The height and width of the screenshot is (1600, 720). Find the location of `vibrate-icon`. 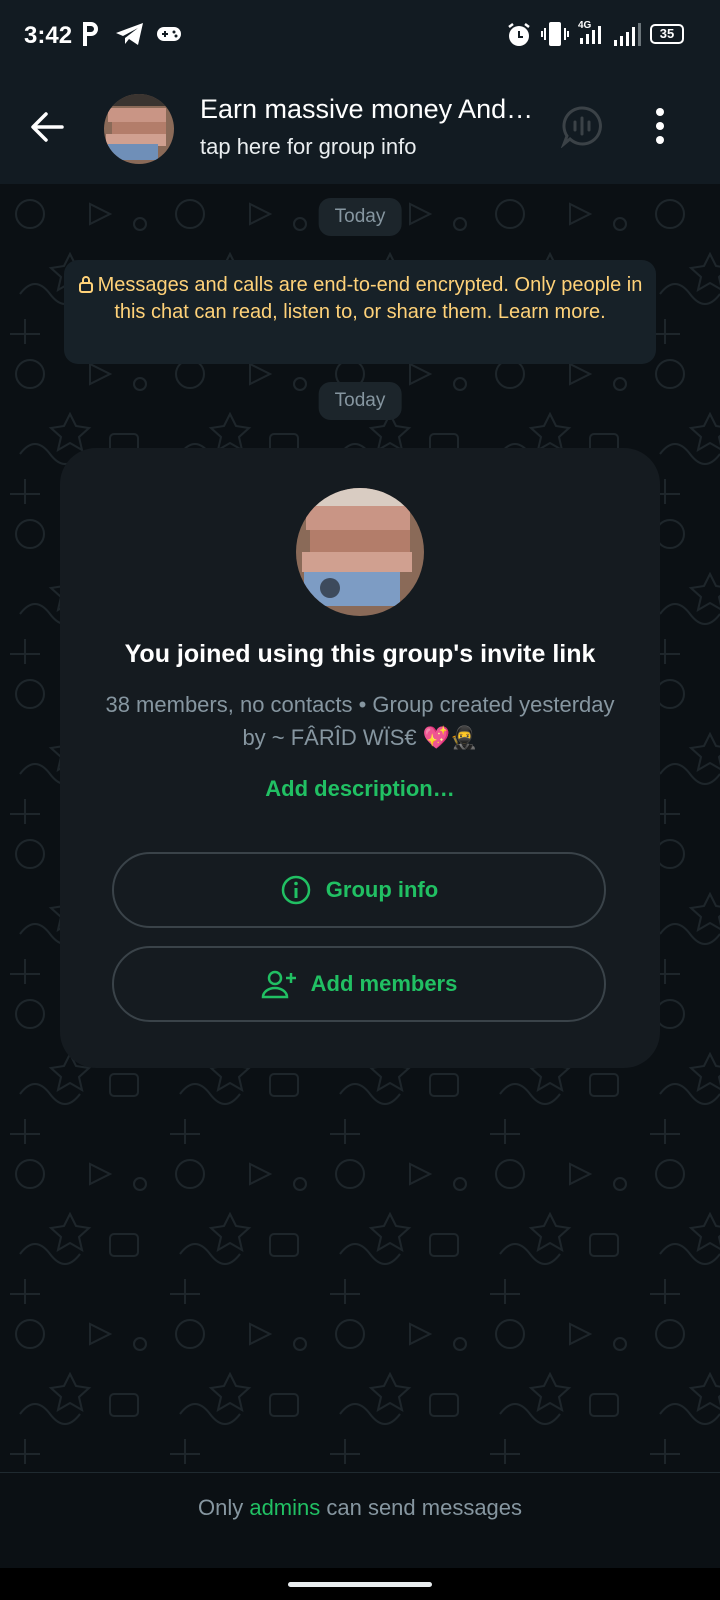

vibrate-icon is located at coordinates (555, 34).